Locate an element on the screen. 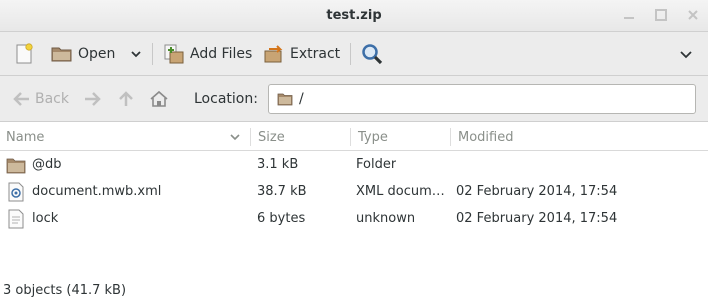  column-size-label: Size is located at coordinates (271, 137).